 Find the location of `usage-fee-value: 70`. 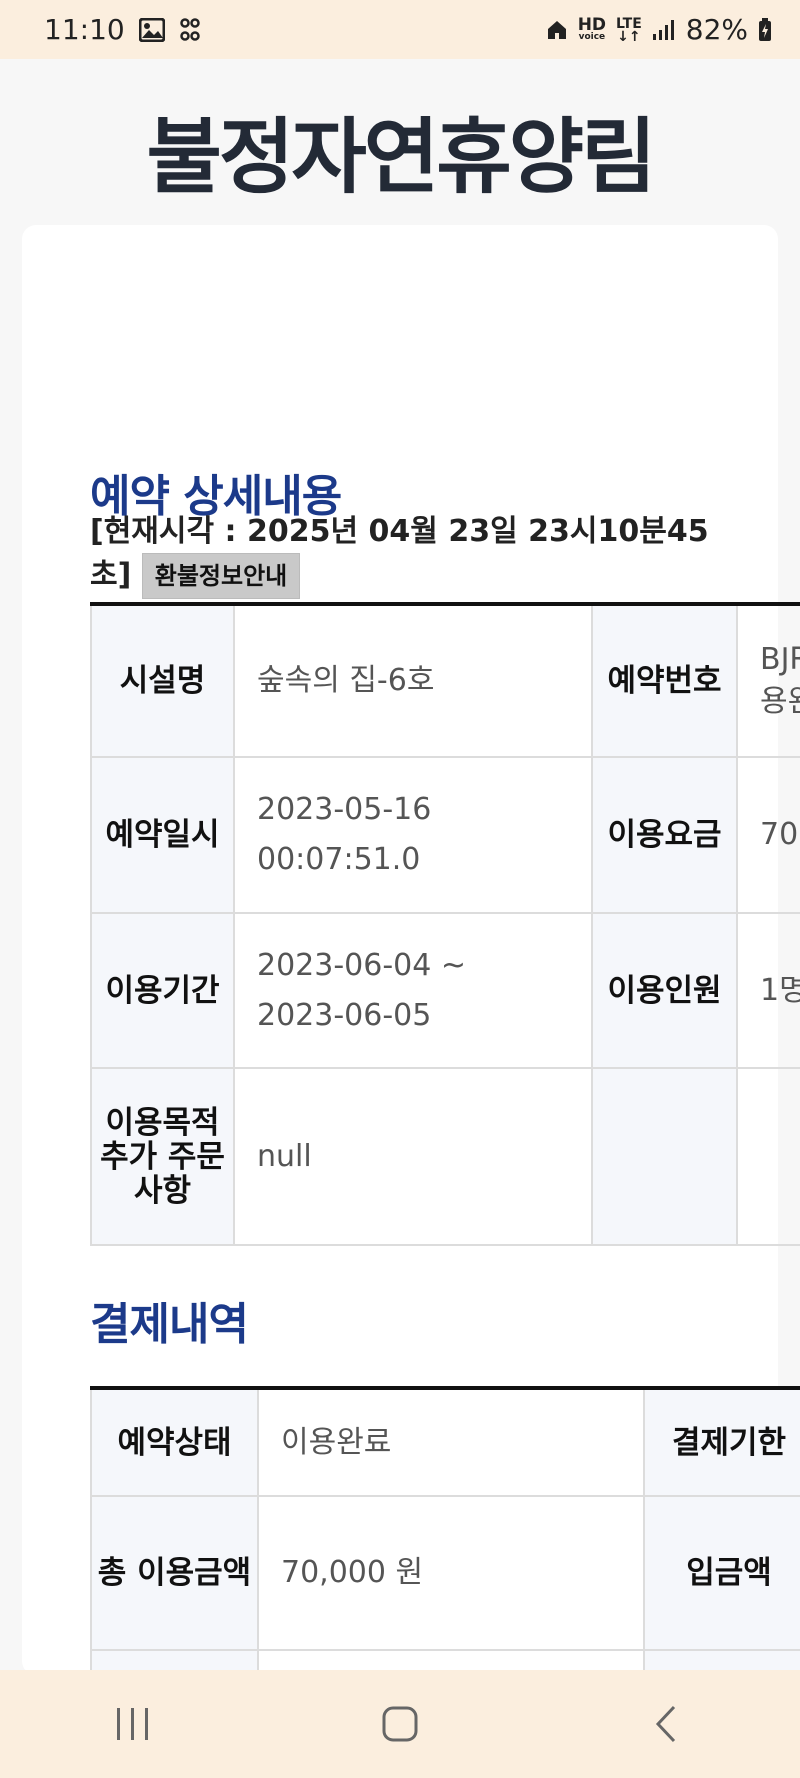

usage-fee-value: 70 is located at coordinates (768, 835).